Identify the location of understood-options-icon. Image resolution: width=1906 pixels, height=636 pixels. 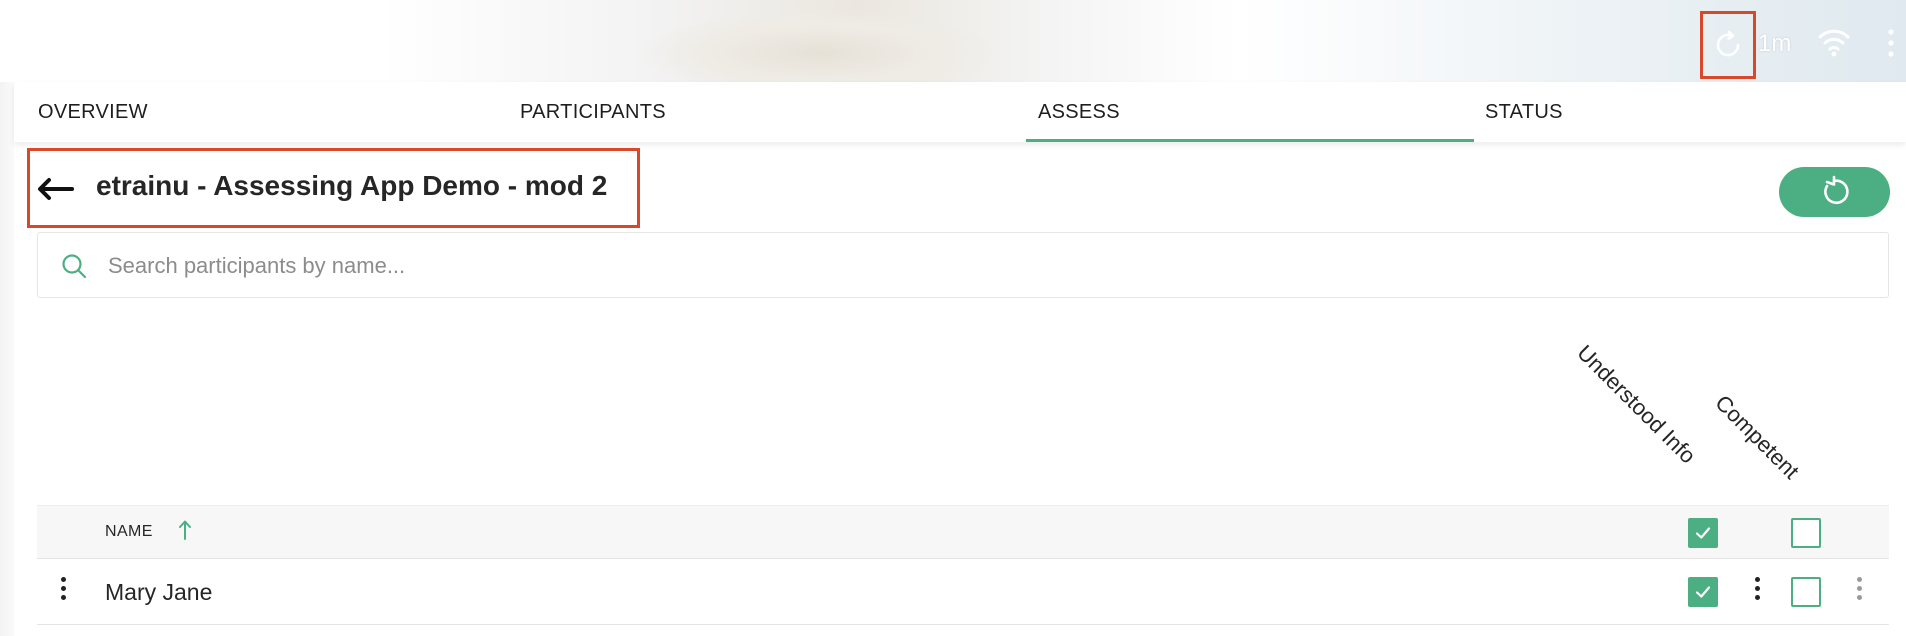
(1757, 592).